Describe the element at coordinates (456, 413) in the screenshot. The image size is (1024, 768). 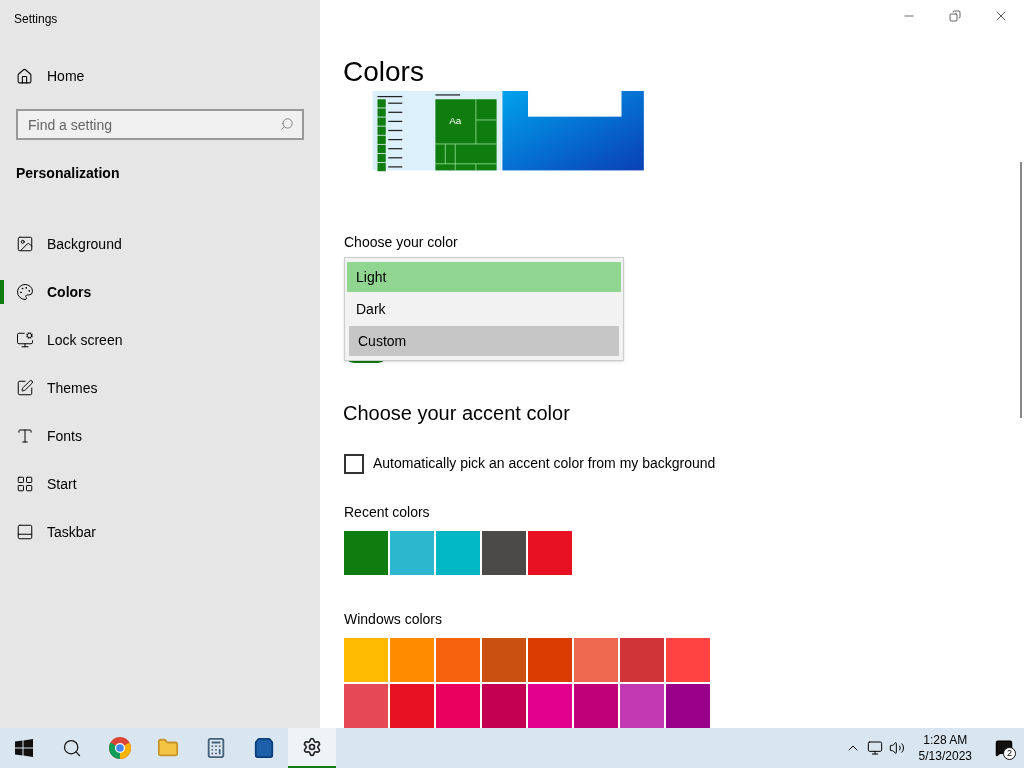
I see `section-heading: Choose your accent color` at that location.